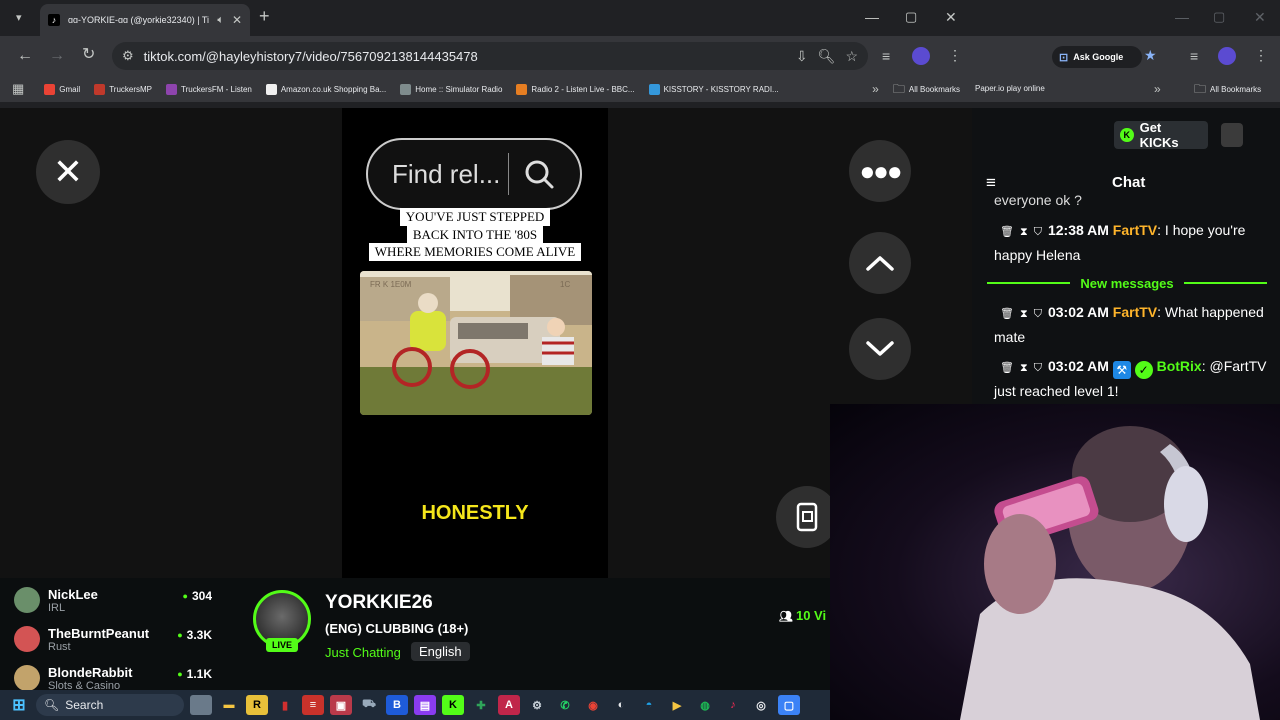 Image resolution: width=1280 pixels, height=720 pixels. Describe the element at coordinates (851, 56) in the screenshot. I see `bookmark-star-icon: ☆` at that location.